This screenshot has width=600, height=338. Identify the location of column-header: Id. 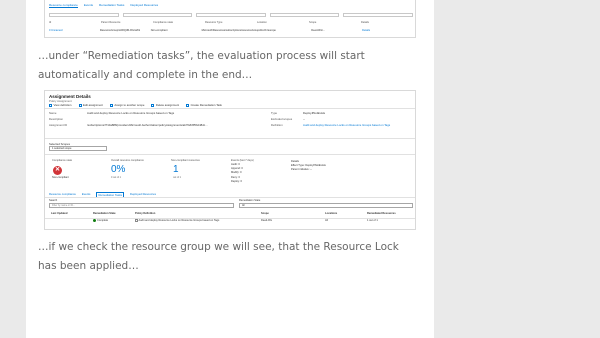
(75, 22).